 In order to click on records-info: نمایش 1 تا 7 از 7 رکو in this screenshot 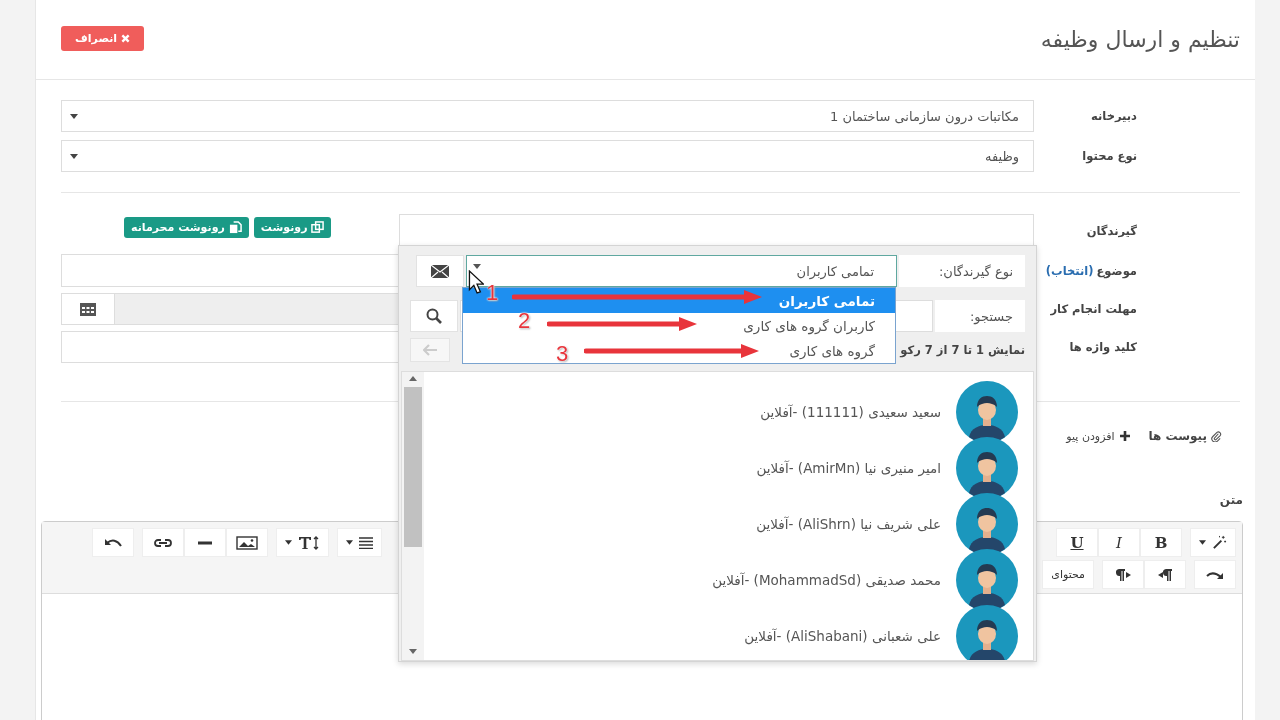, I will do `click(962, 350)`.